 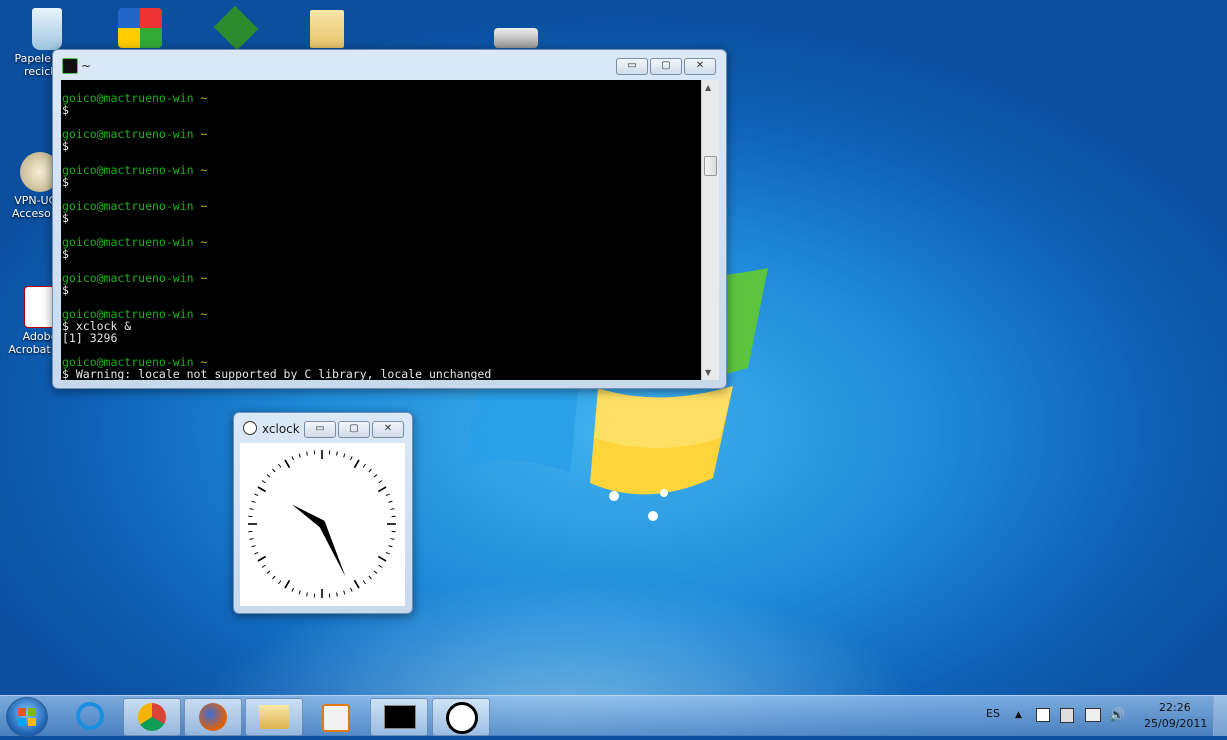 What do you see at coordinates (389, 64) in the screenshot?
I see `terminal-titlebar: ~ ▭ ▢ ✕` at bounding box center [389, 64].